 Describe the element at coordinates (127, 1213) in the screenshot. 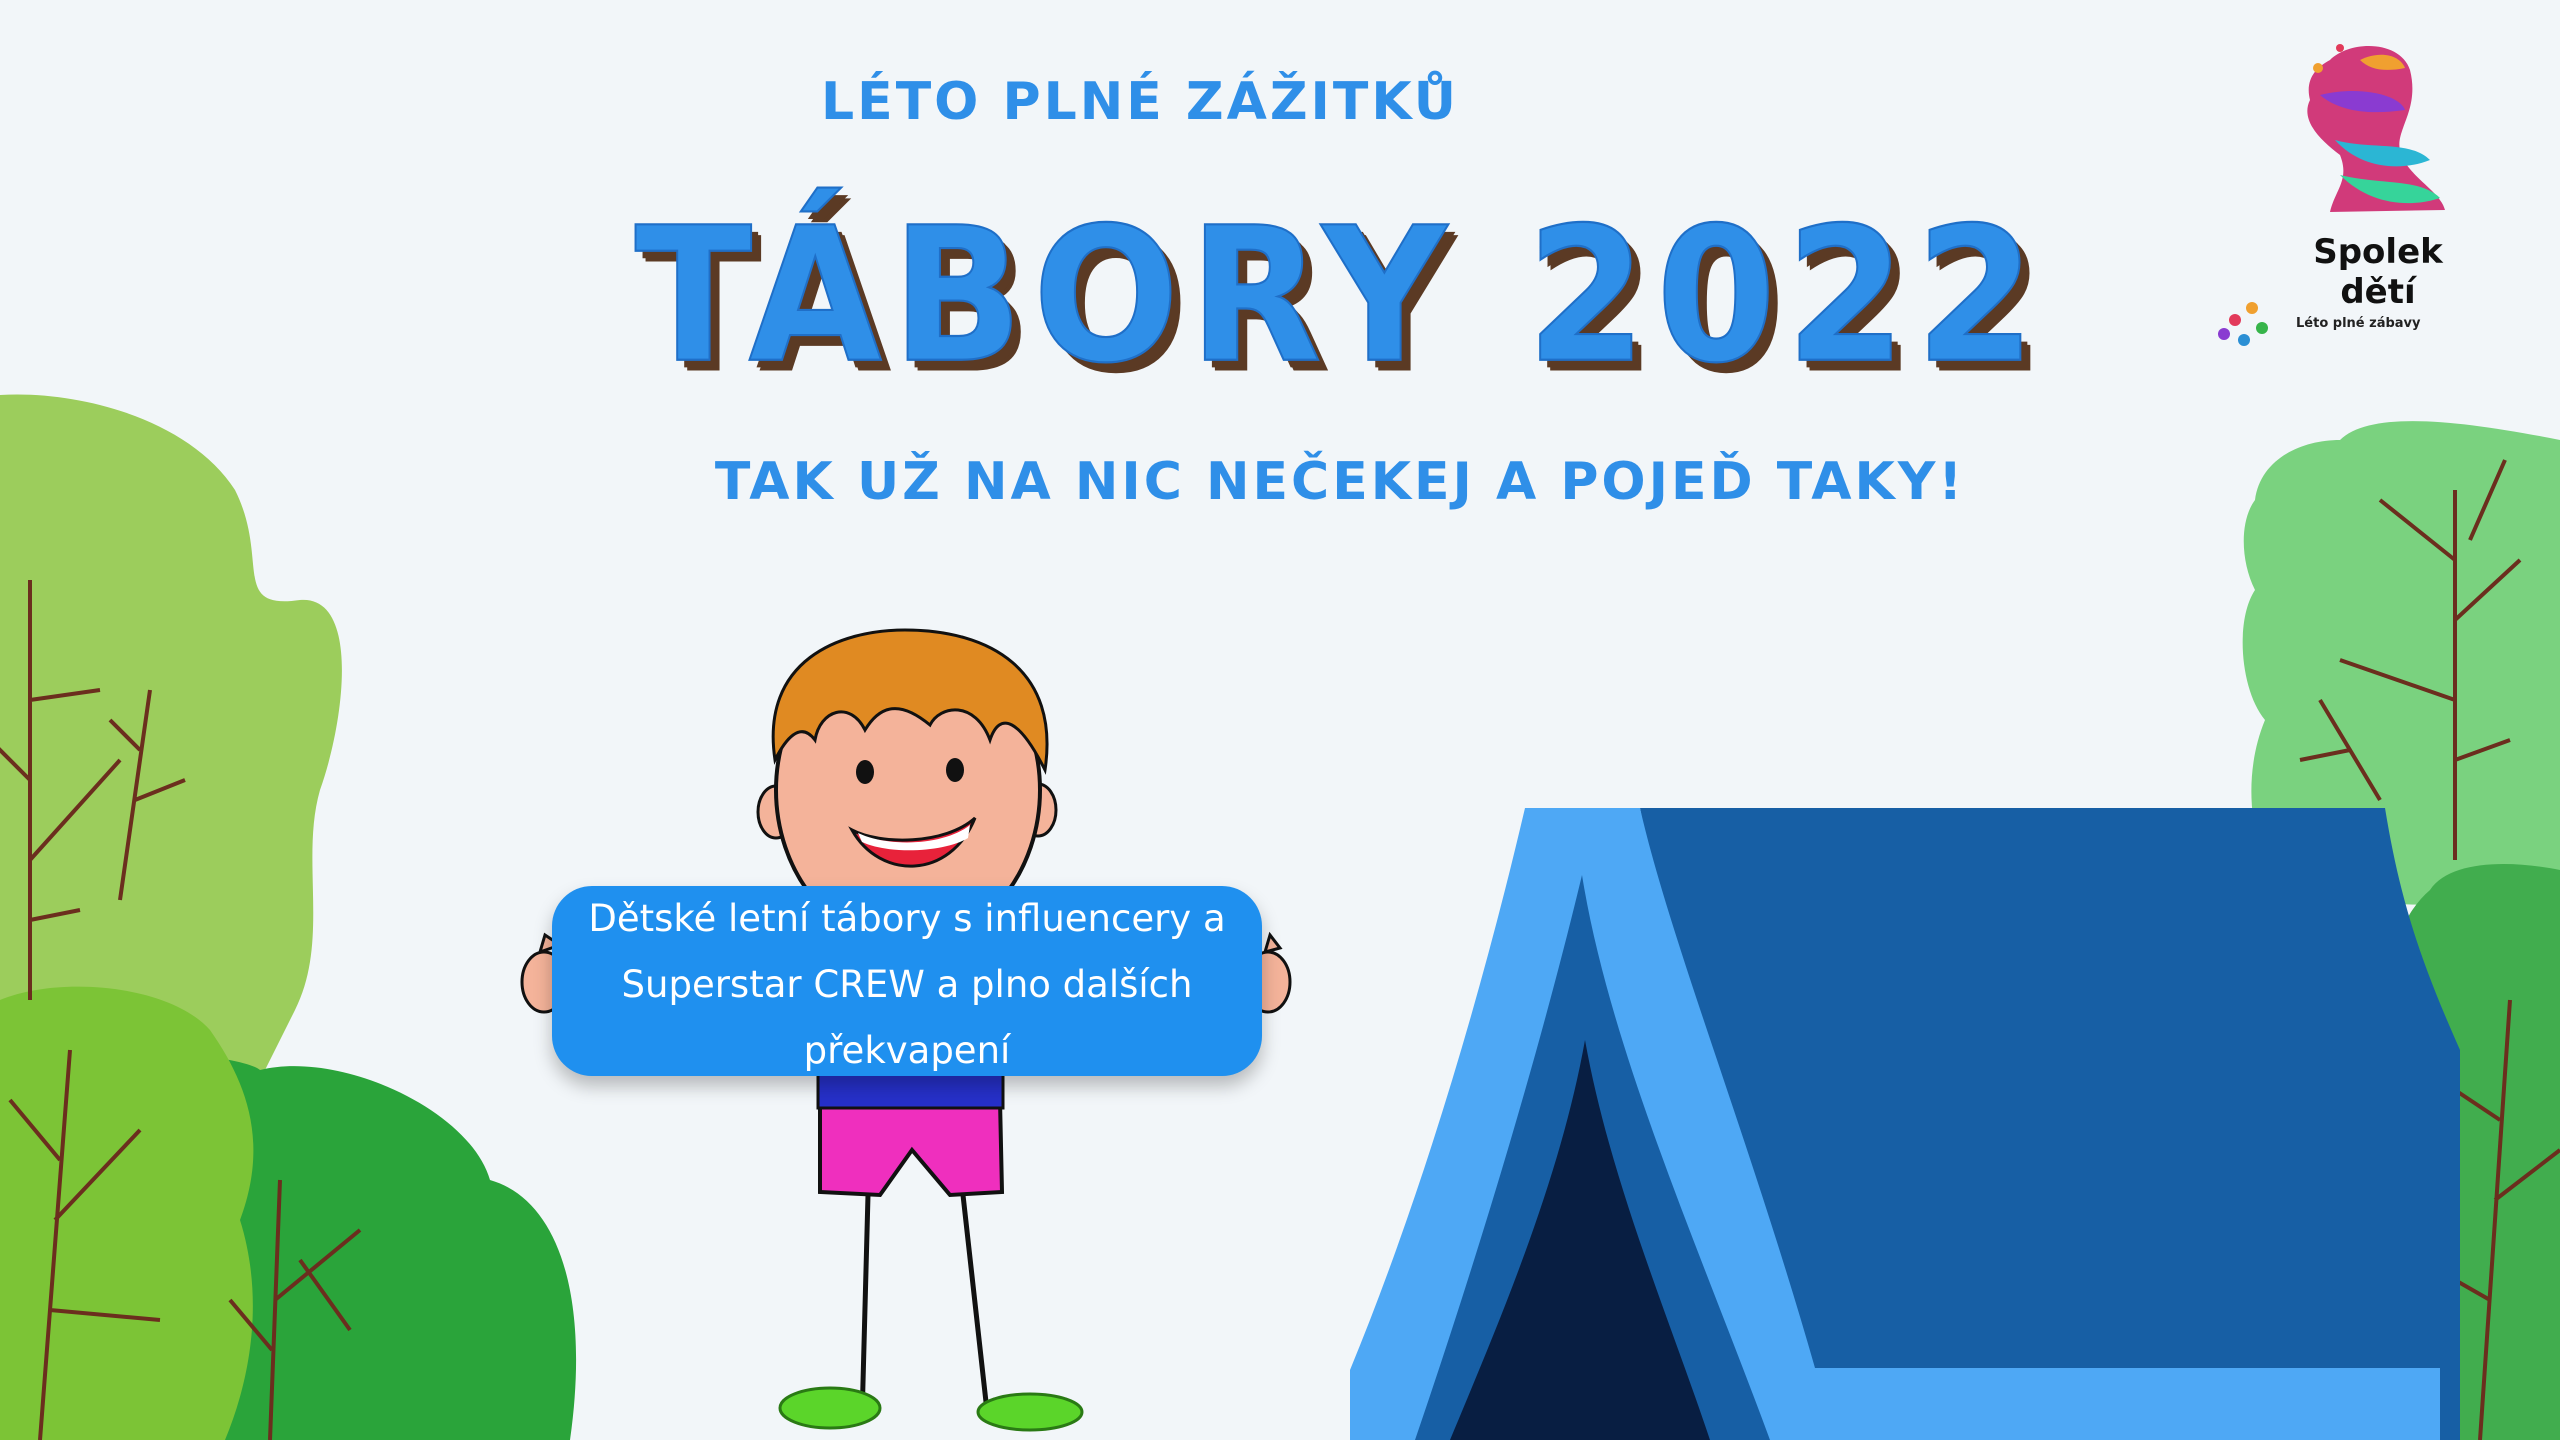

I see `left-tree-front` at that location.